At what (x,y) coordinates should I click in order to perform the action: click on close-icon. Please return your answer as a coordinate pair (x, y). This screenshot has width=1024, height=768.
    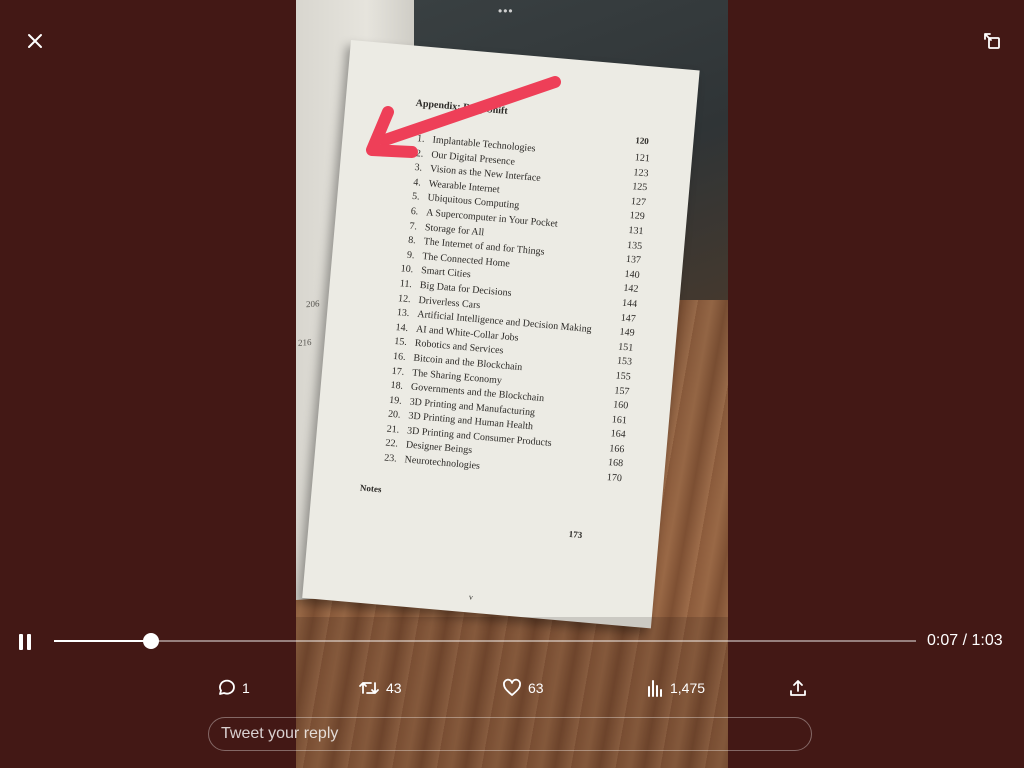
    Looking at the image, I should click on (35, 41).